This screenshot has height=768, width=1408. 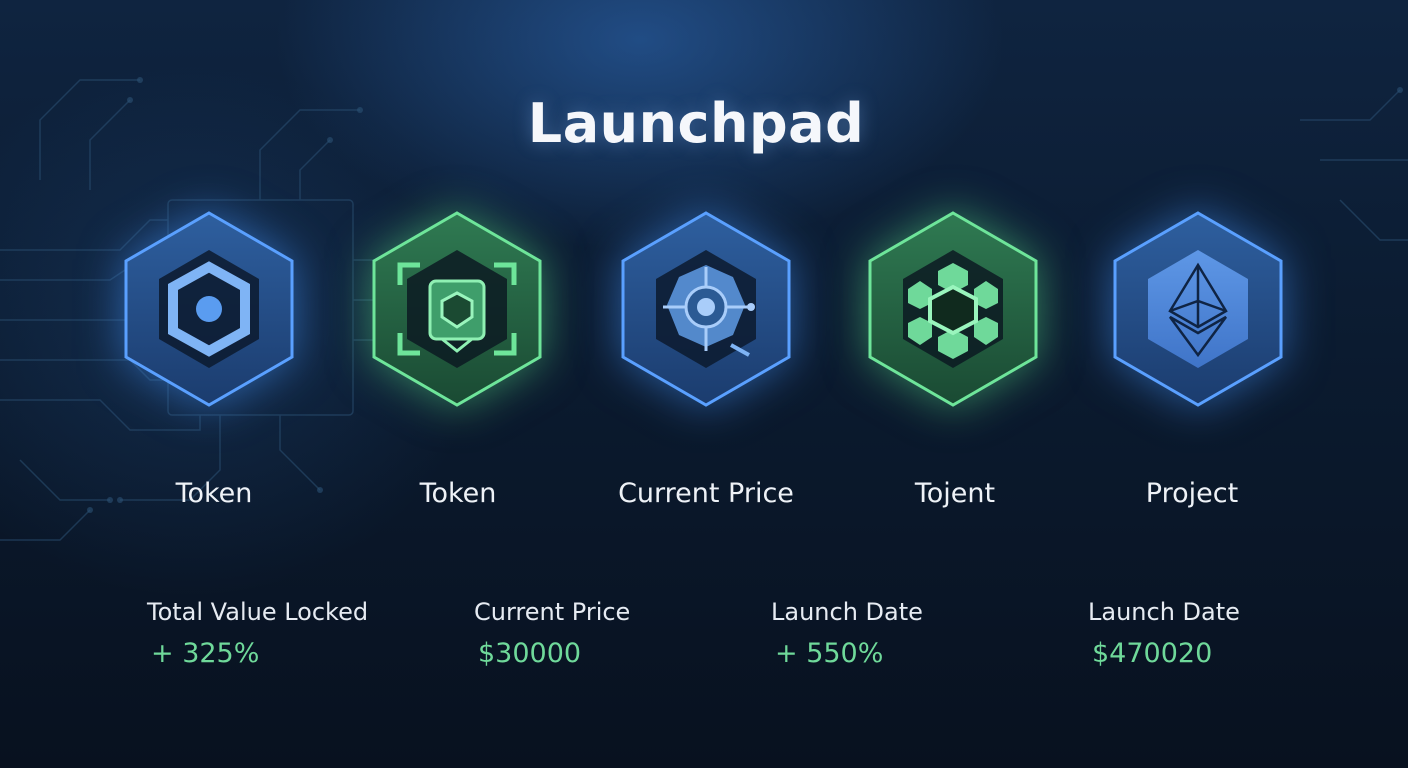 I want to click on card-label-tojent: Tojent, so click(x=955, y=493).